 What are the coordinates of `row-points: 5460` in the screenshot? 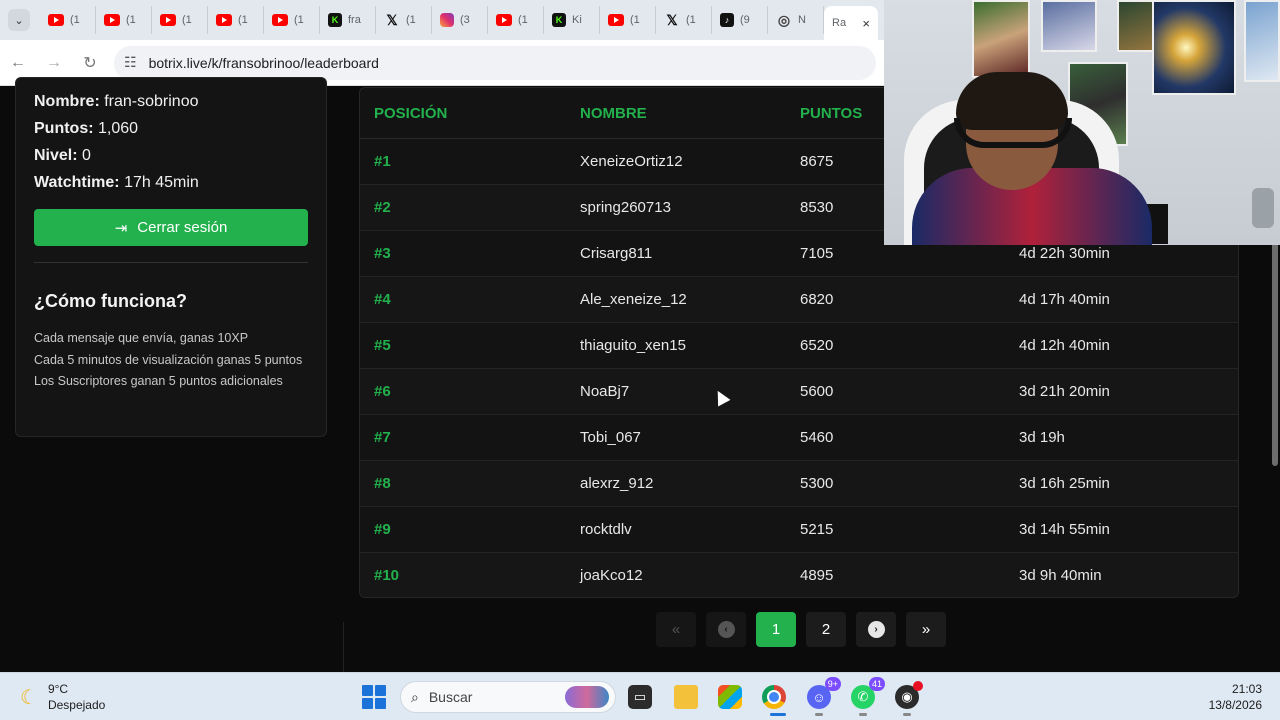 It's located at (817, 437).